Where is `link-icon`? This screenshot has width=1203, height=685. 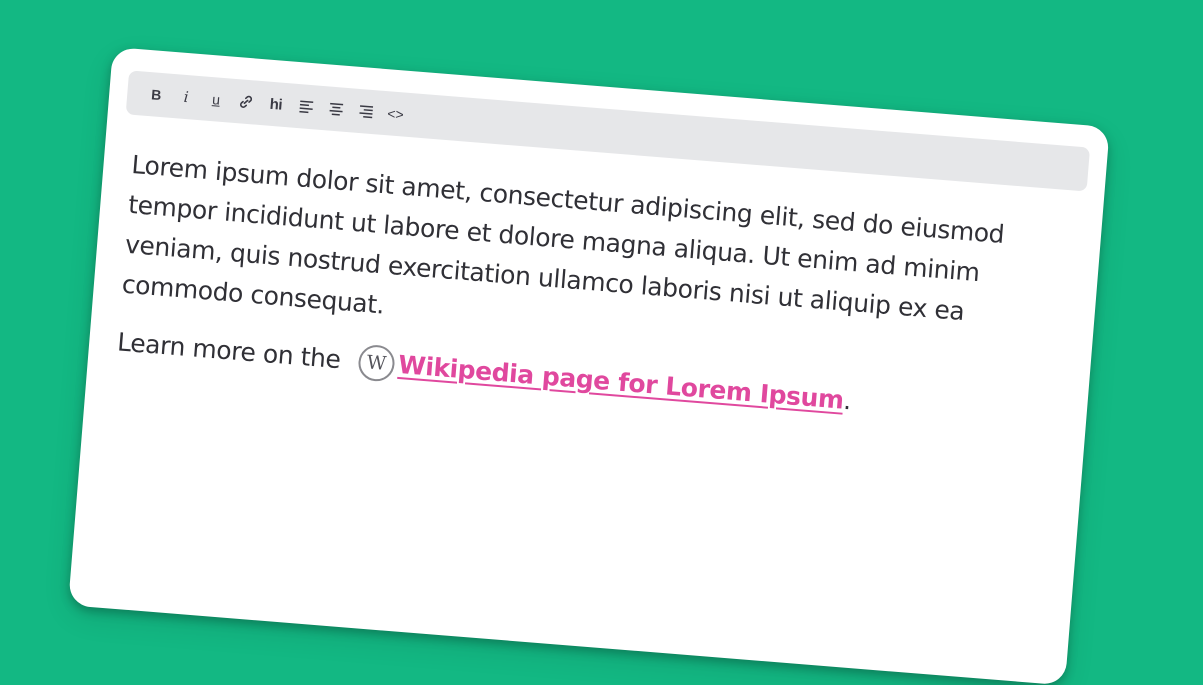
link-icon is located at coordinates (246, 101).